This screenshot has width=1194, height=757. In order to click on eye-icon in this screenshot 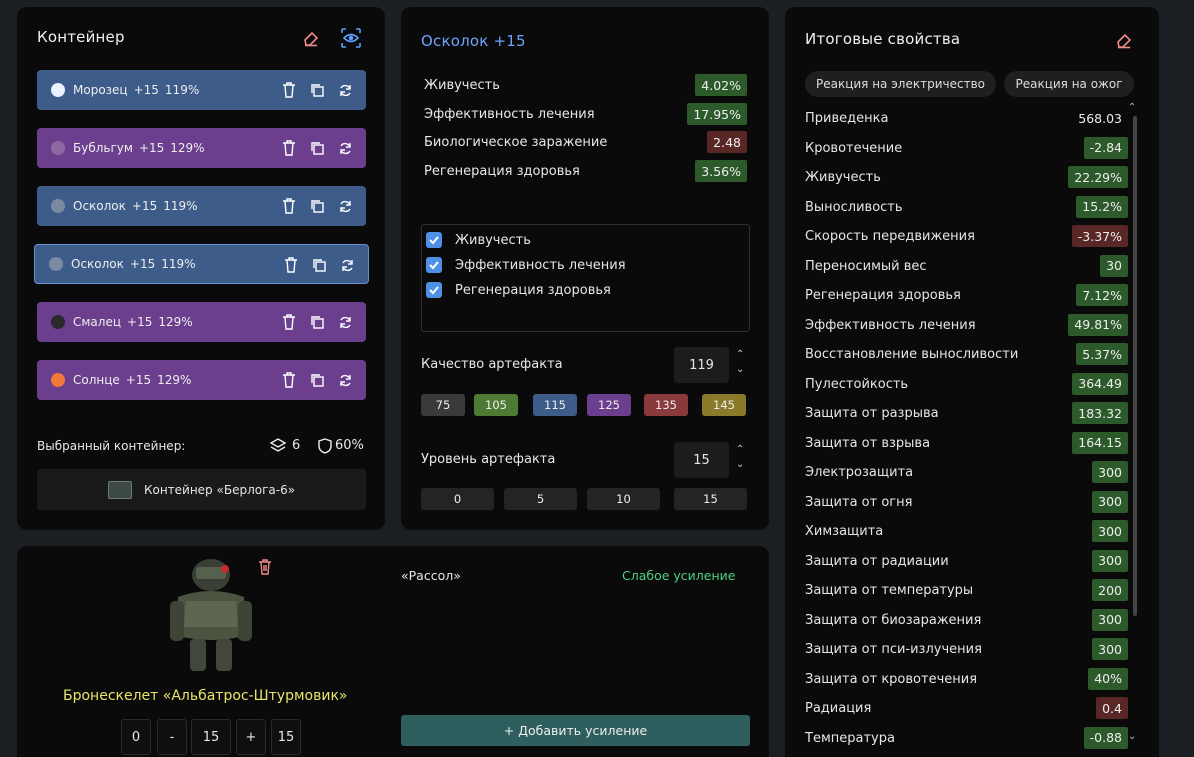, I will do `click(351, 38)`.